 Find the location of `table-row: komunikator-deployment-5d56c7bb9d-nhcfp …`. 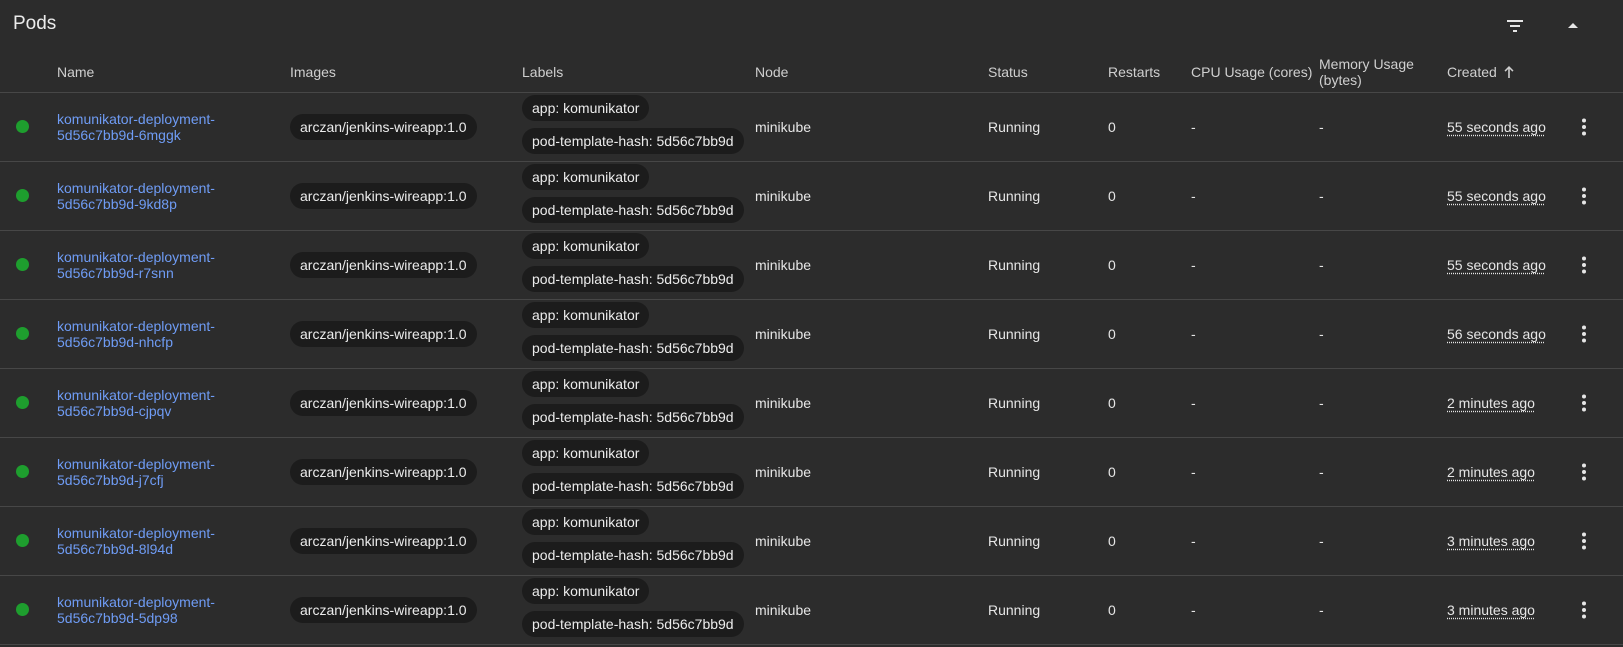

table-row: komunikator-deployment-5d56c7bb9d-nhcfp … is located at coordinates (811, 334).